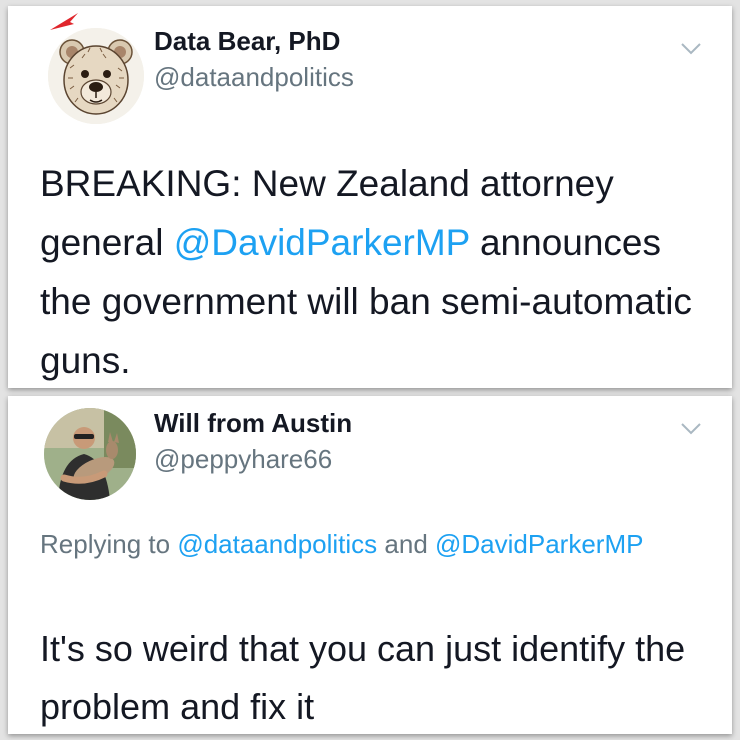  What do you see at coordinates (253, 423) in the screenshot?
I see `display-name: Will from Austin` at bounding box center [253, 423].